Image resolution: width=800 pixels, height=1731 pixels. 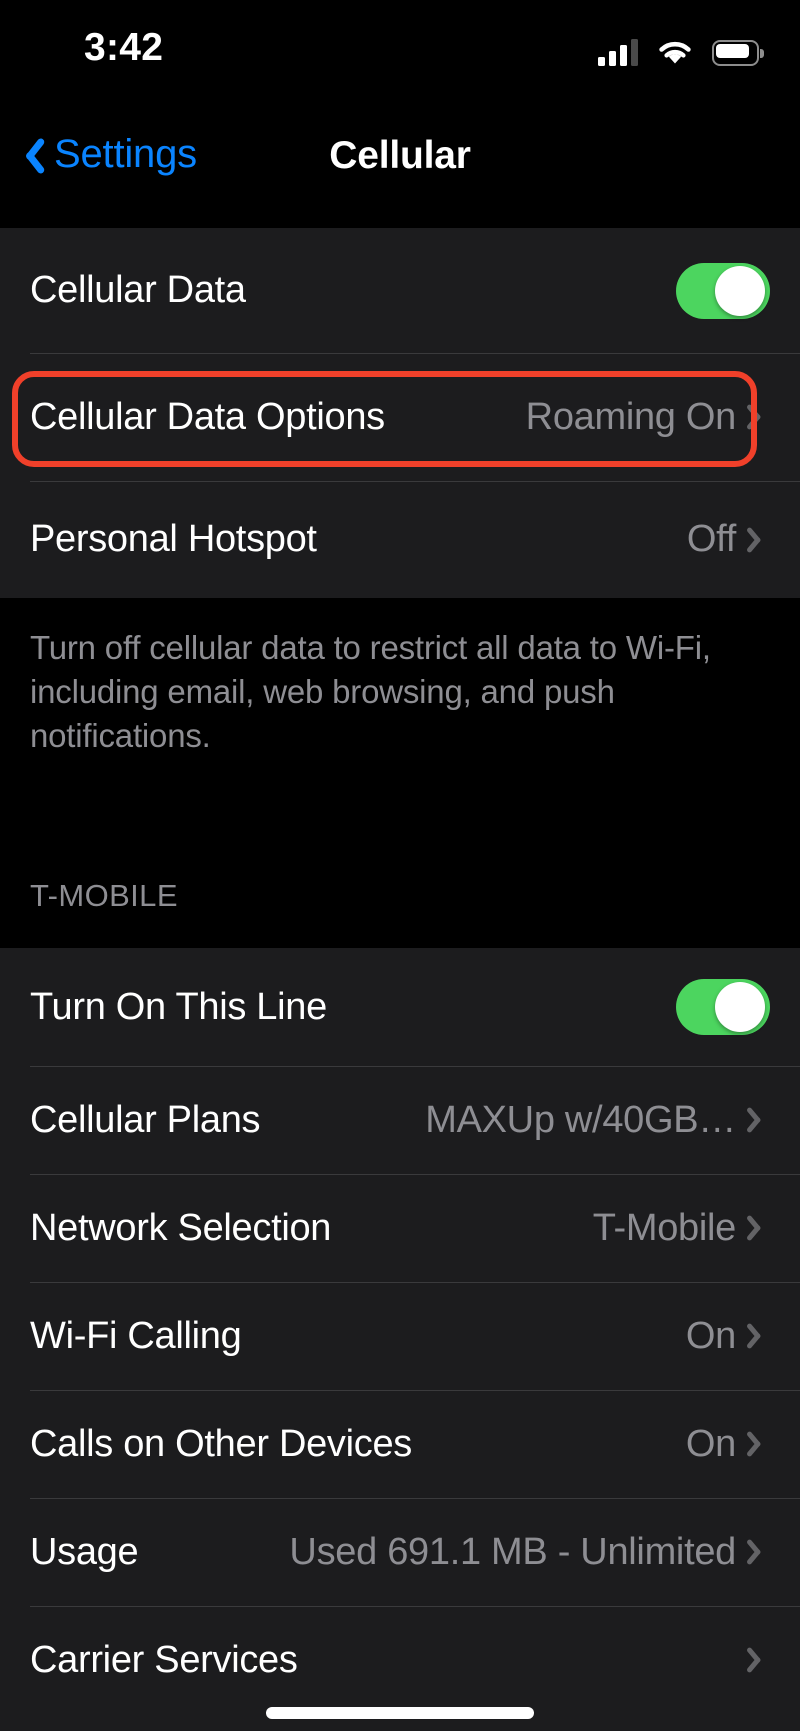 I want to click on row-label-usage: Usage, so click(x=84, y=1551).